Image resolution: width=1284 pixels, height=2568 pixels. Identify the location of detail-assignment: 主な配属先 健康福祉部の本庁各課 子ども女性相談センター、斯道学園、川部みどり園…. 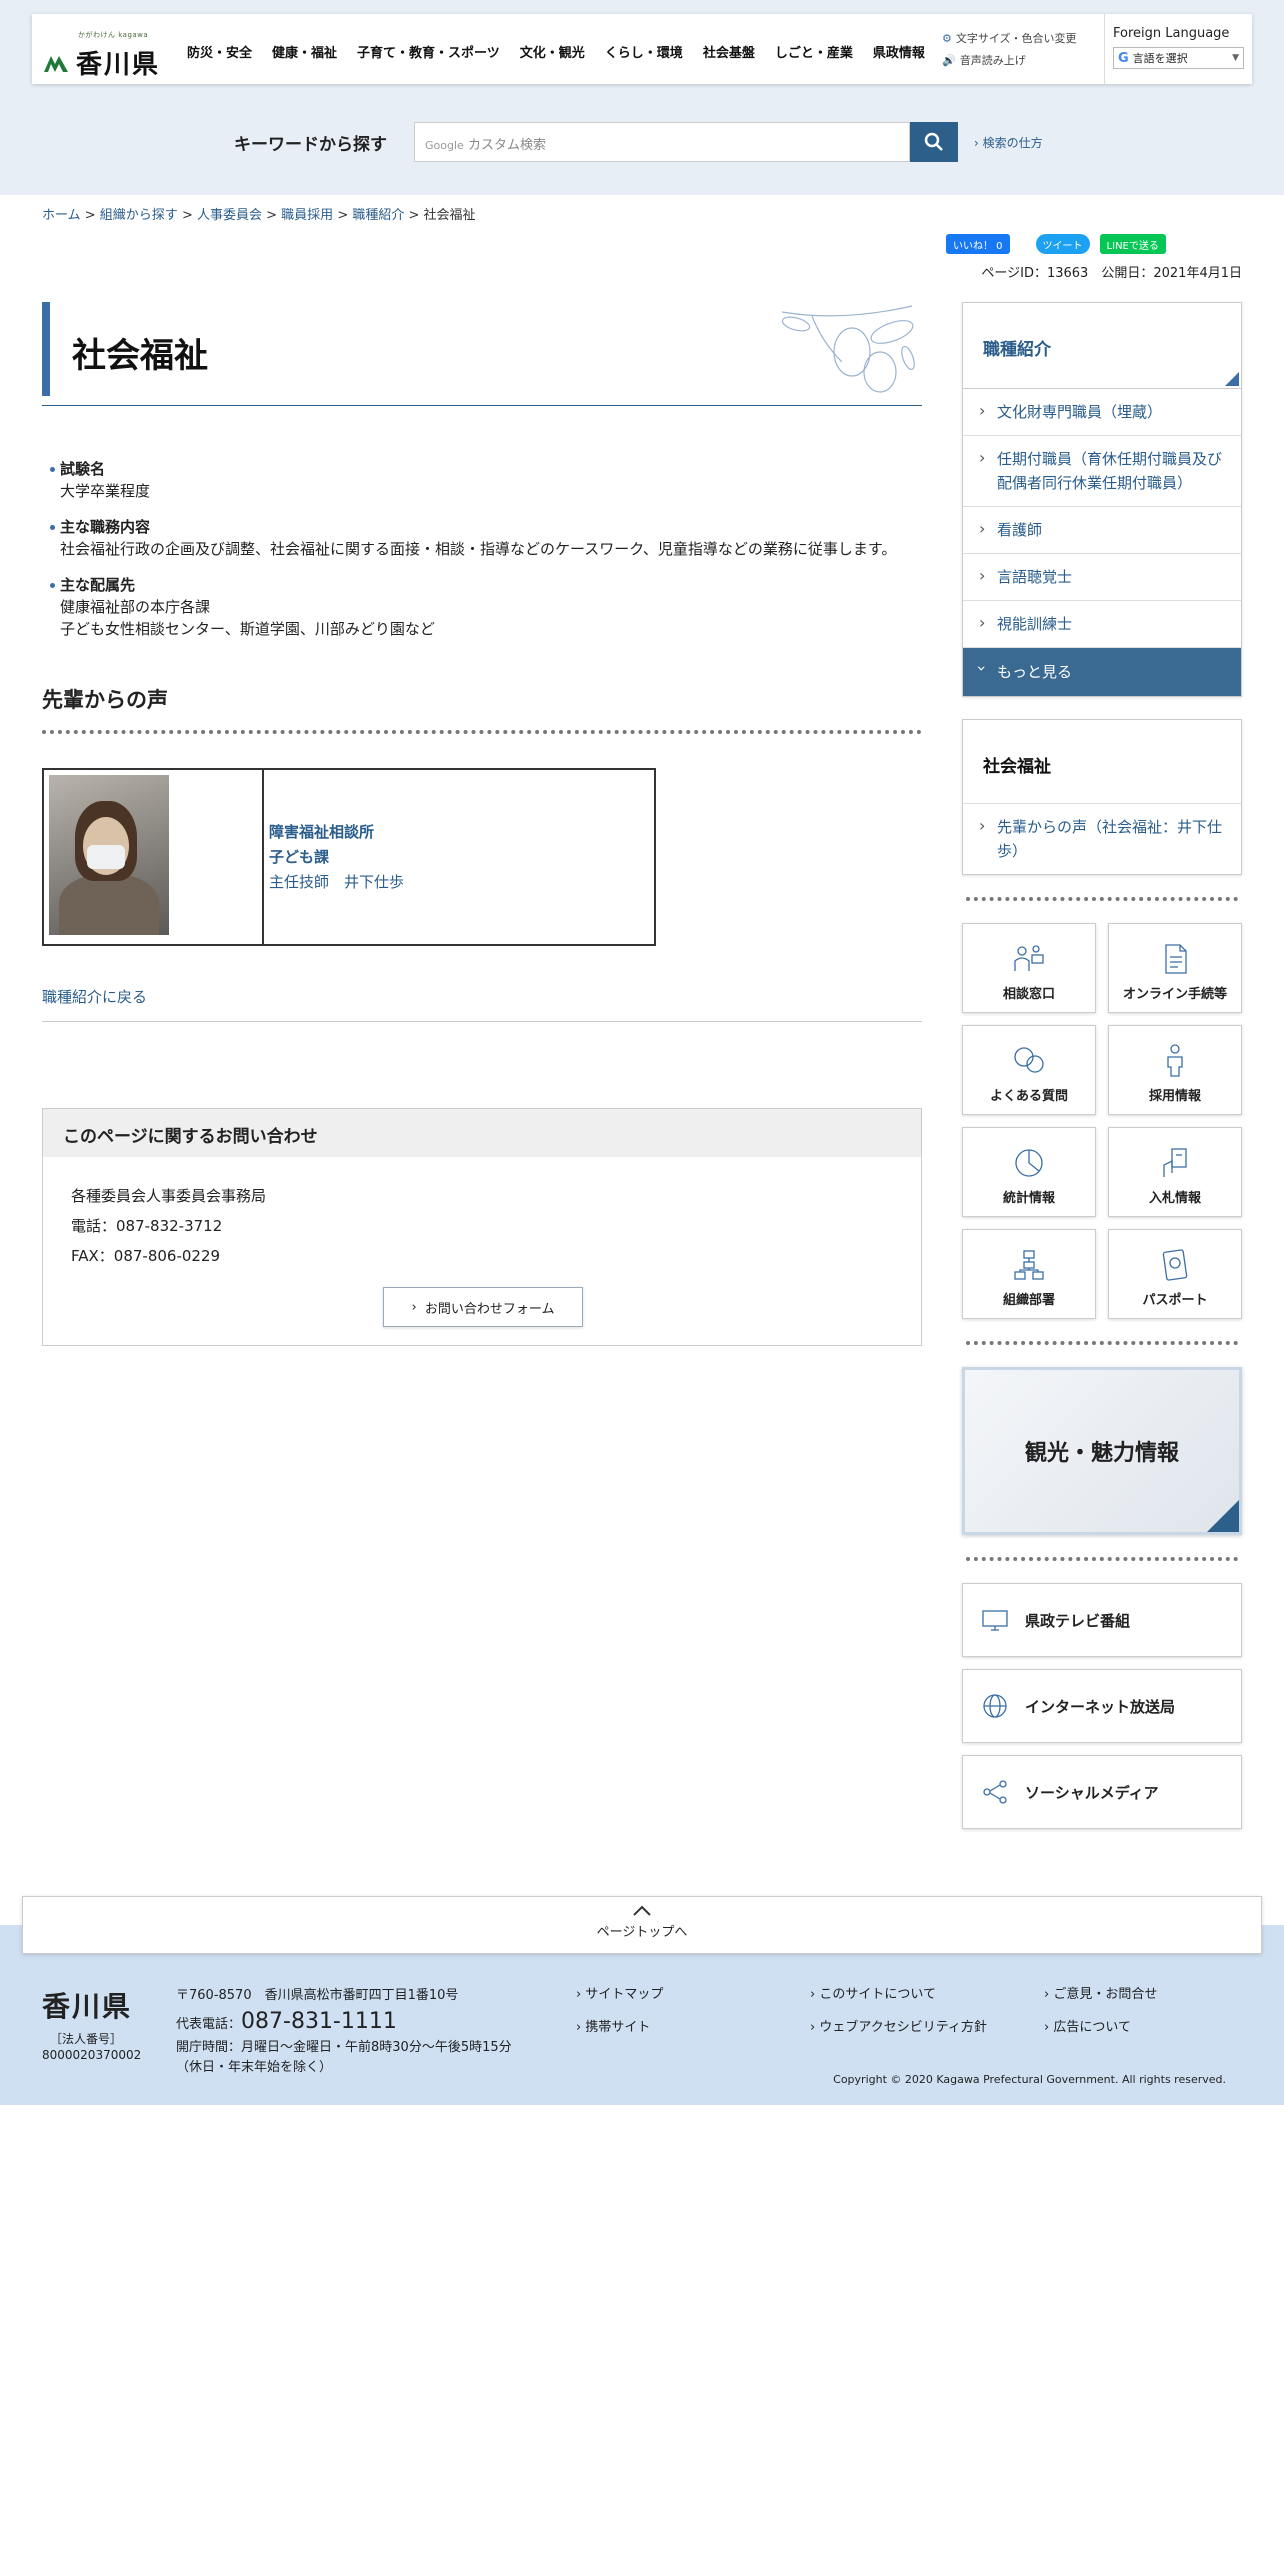
(482, 607).